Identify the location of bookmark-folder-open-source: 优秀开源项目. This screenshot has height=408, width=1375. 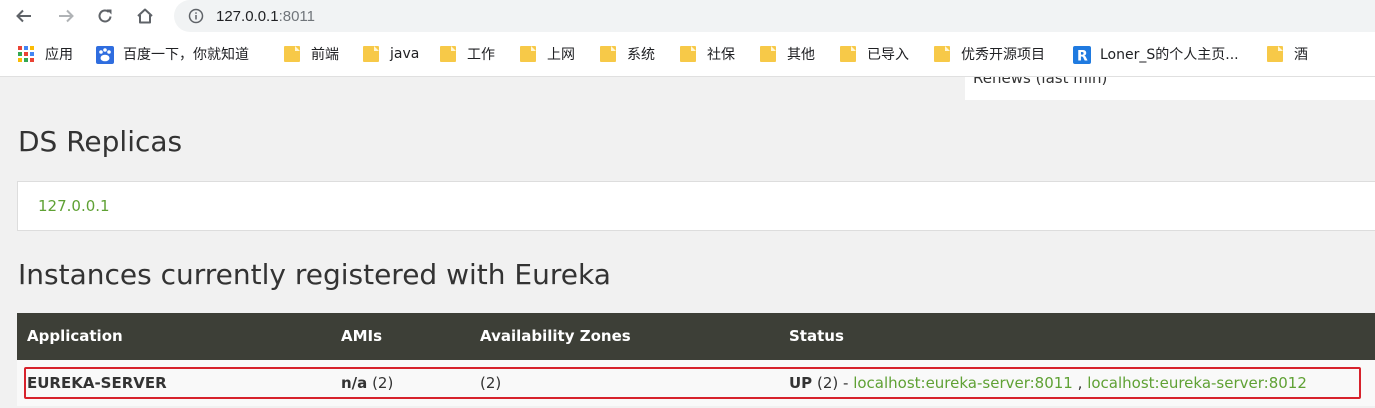
(989, 54).